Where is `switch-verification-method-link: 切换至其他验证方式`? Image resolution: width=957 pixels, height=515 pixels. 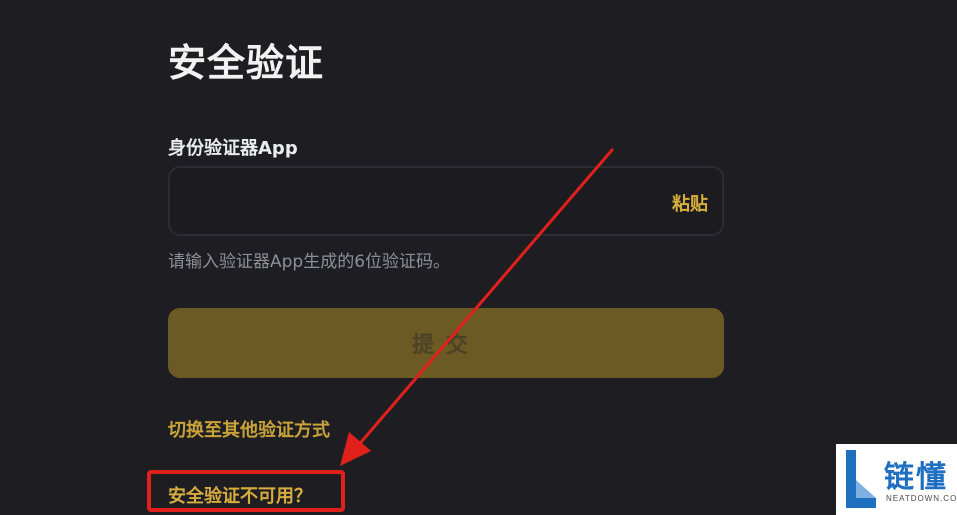
switch-verification-method-link: 切换至其他验证方式 is located at coordinates (249, 429).